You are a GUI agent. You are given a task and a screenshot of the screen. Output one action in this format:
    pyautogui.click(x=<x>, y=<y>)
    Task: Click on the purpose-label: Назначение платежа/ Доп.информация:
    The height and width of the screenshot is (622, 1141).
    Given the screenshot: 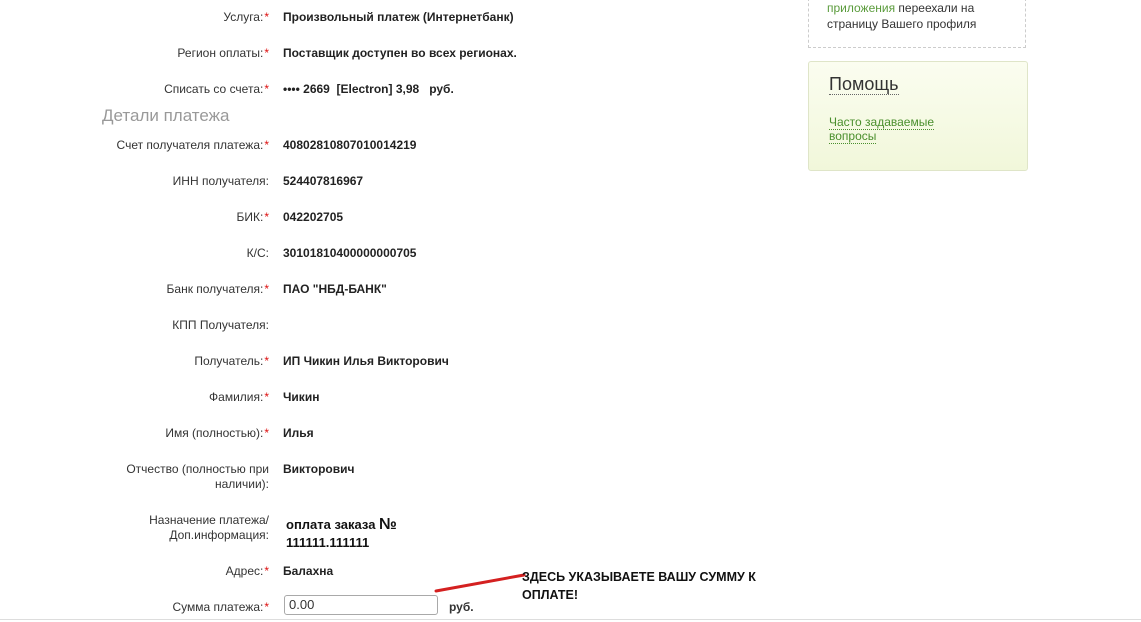 What is the action you would take?
    pyautogui.click(x=209, y=527)
    